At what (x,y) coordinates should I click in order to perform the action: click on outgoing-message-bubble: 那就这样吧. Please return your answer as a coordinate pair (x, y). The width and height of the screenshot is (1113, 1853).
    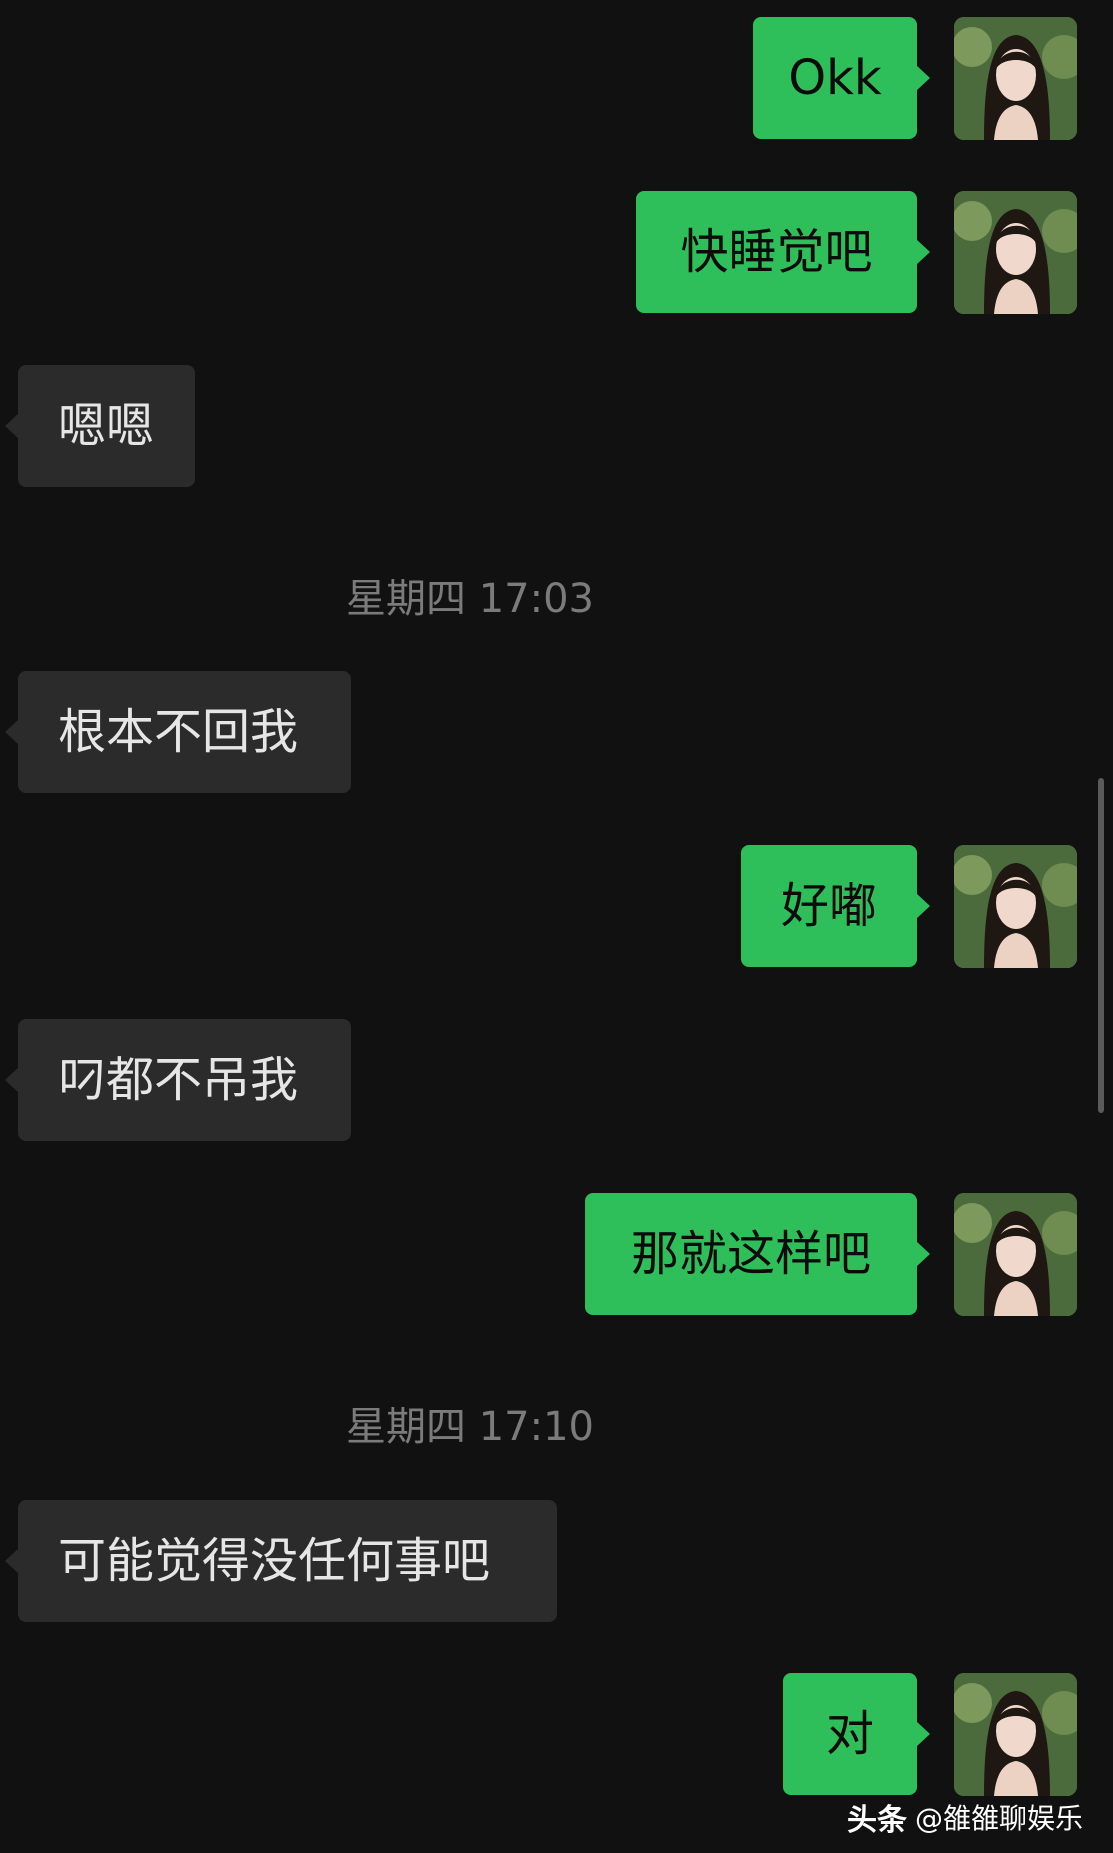
    Looking at the image, I should click on (757, 1254).